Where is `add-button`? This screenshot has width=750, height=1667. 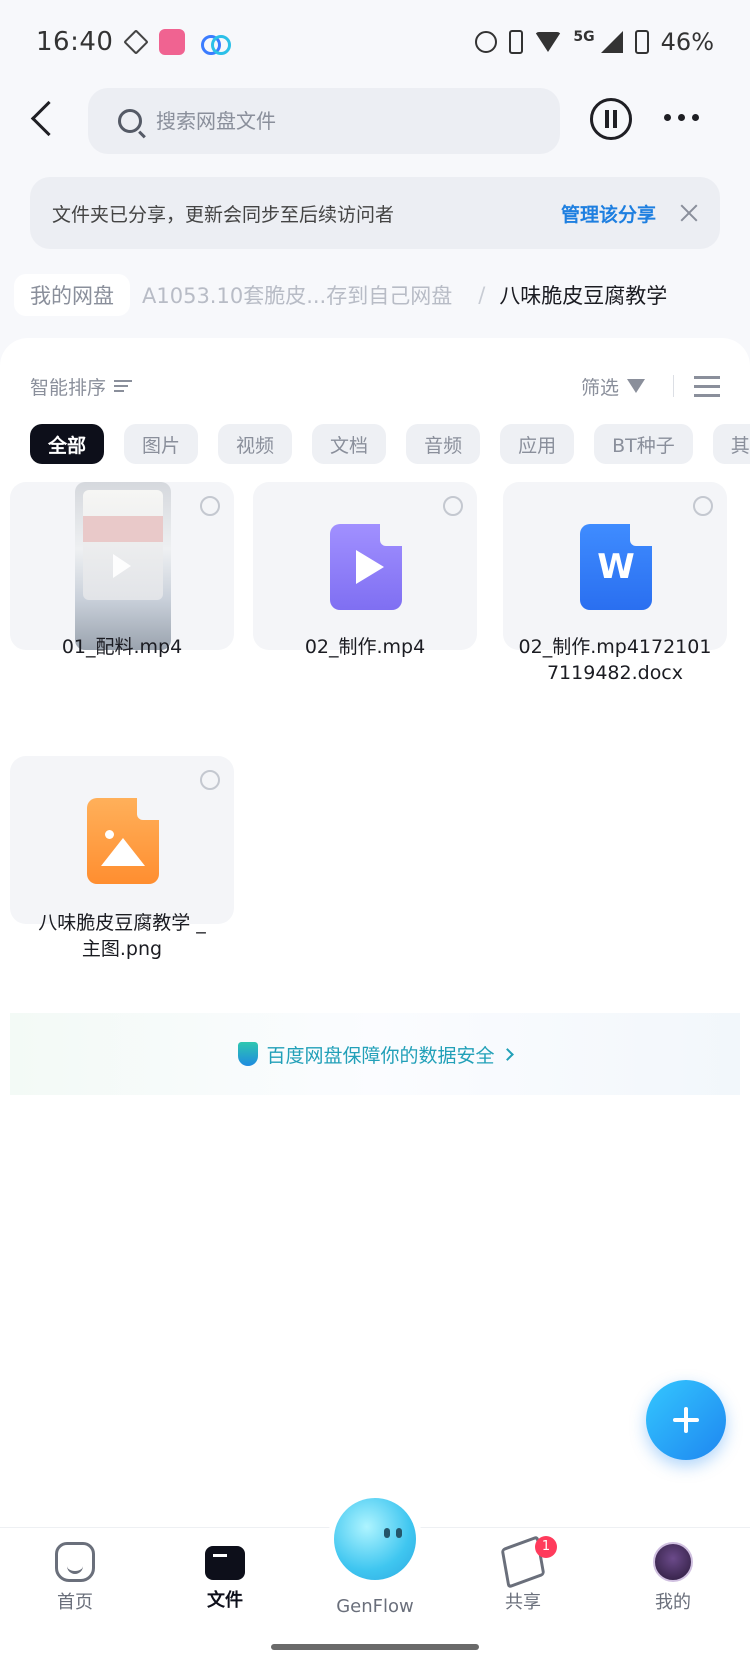
add-button is located at coordinates (686, 1420).